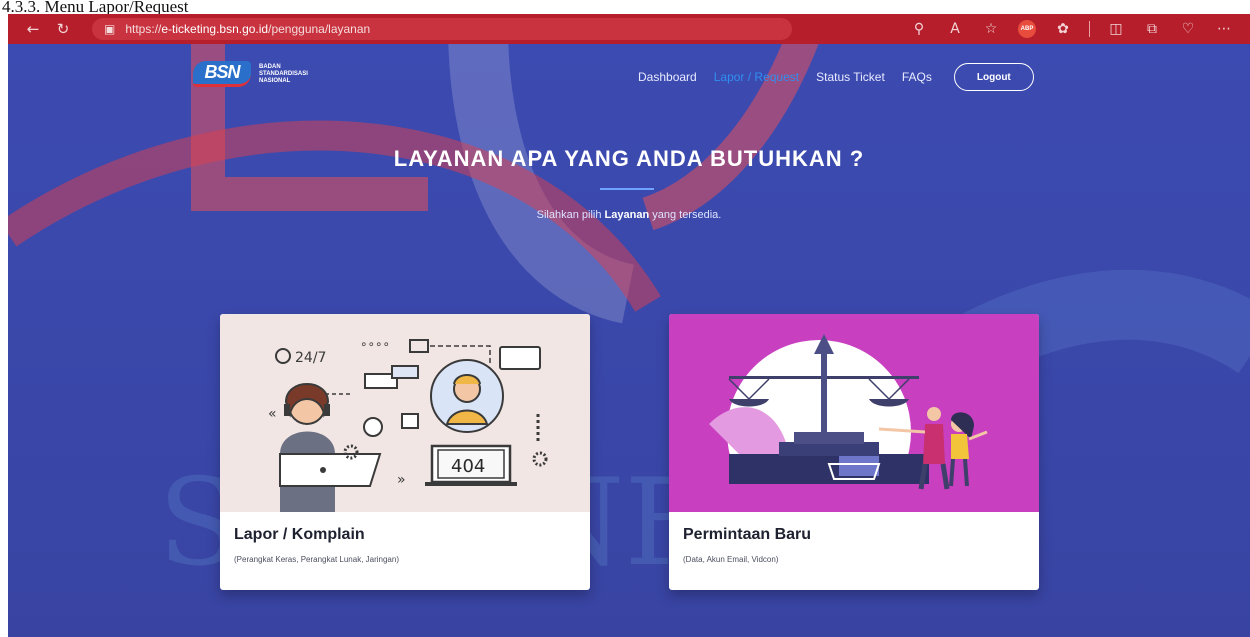 Image resolution: width=1250 pixels, height=637 pixels. What do you see at coordinates (310, 358) in the screenshot?
I see `illustration-24-7-text: 24/7` at bounding box center [310, 358].